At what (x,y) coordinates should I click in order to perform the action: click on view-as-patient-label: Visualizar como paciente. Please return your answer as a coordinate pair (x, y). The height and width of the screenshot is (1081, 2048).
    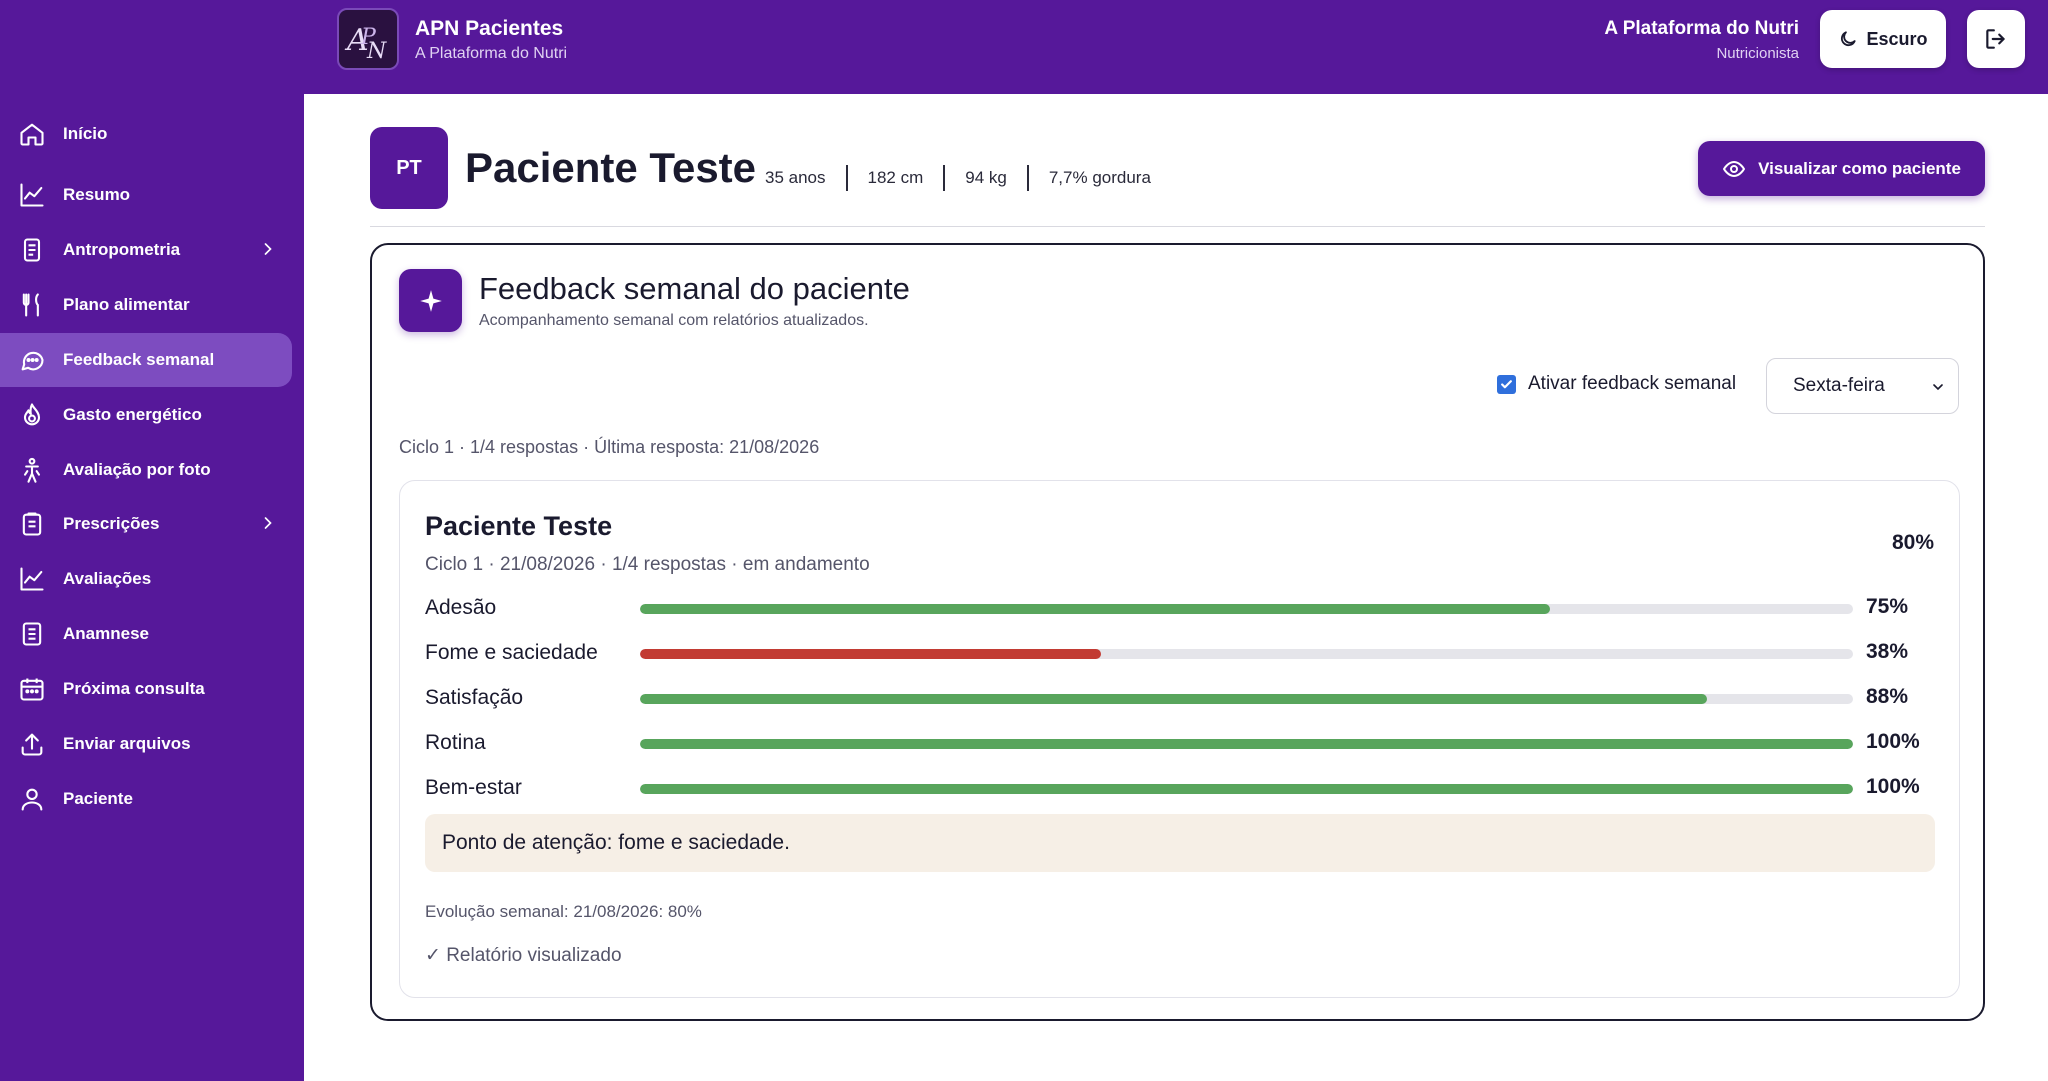
    Looking at the image, I should click on (1859, 168).